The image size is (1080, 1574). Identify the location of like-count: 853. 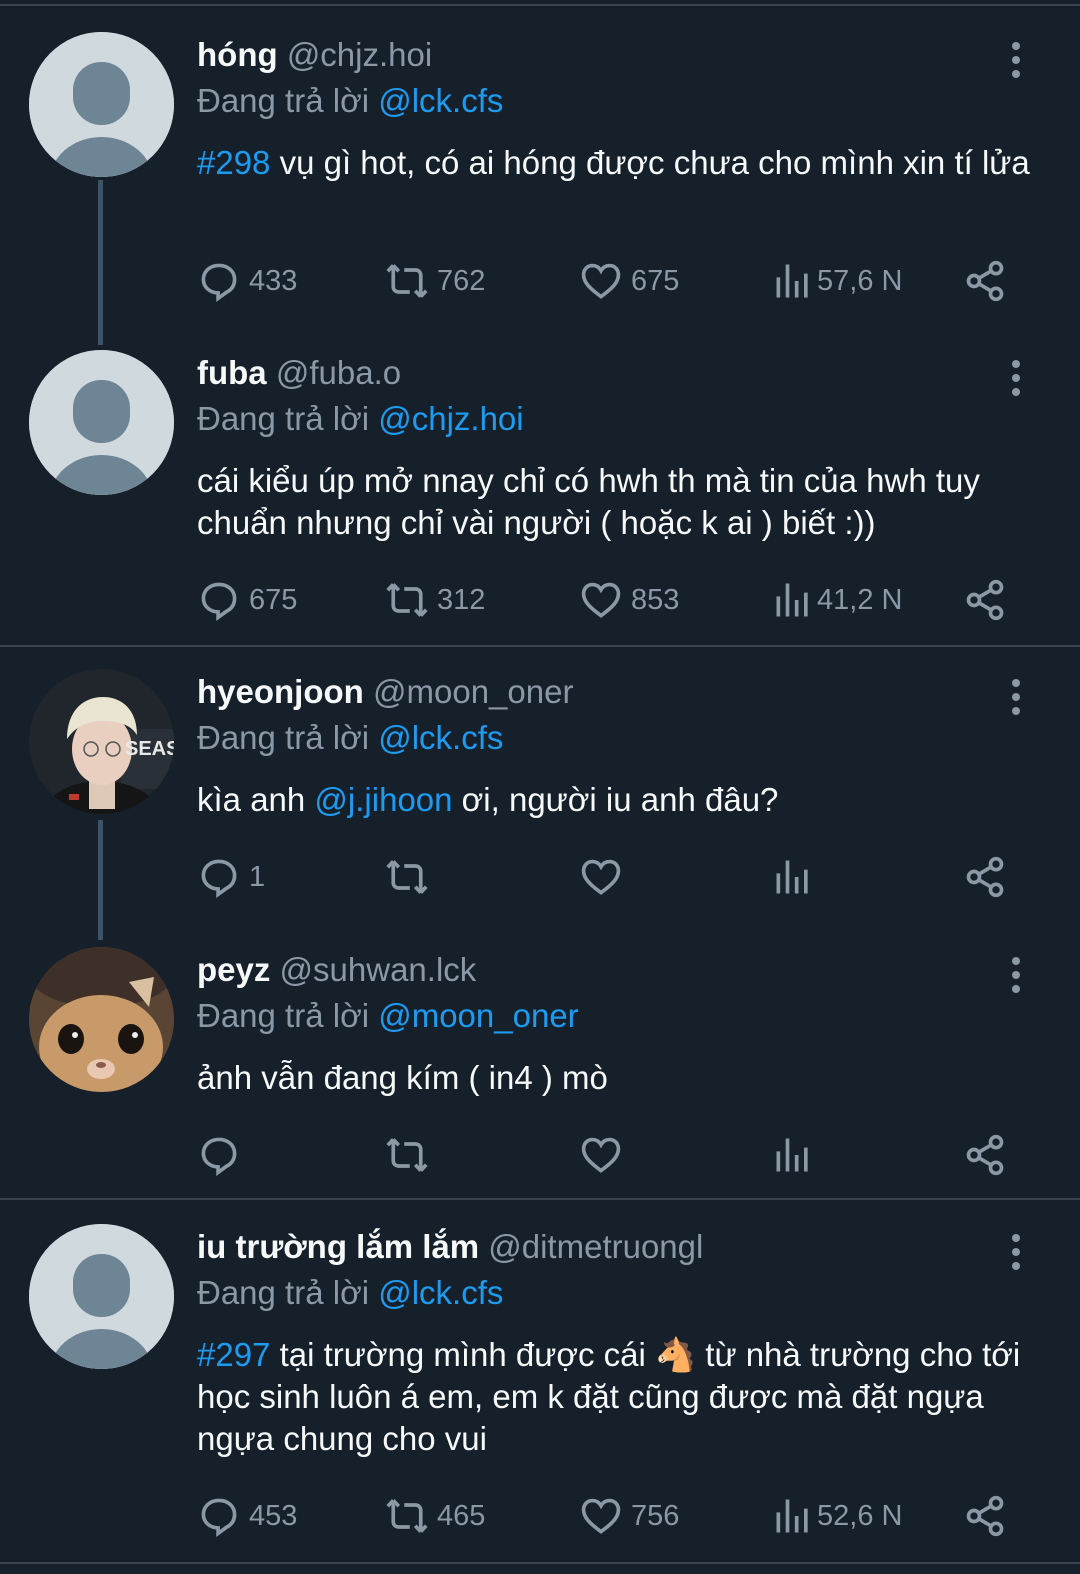
(655, 599).